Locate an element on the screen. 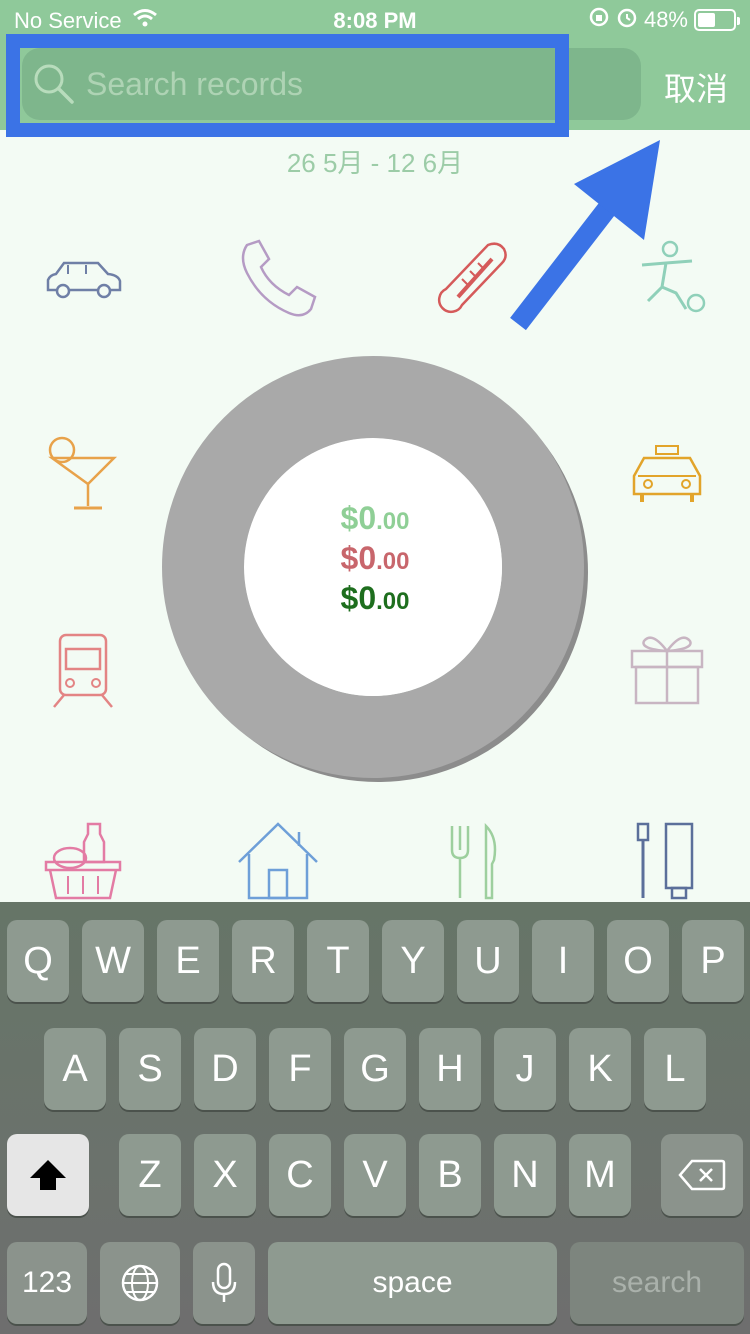  orientation-lock-icon is located at coordinates (599, 20).